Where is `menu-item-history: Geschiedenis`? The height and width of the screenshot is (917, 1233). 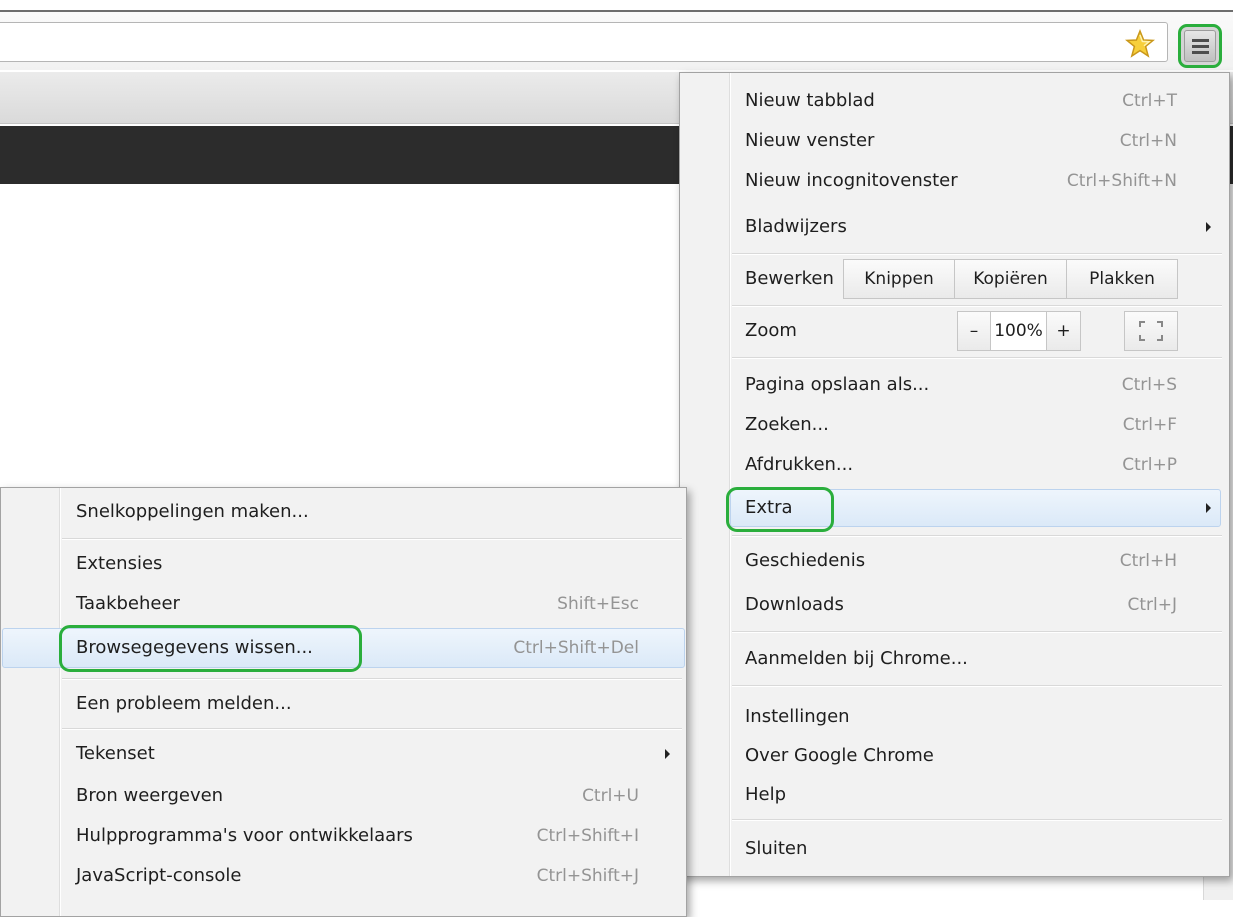 menu-item-history: Geschiedenis is located at coordinates (805, 561).